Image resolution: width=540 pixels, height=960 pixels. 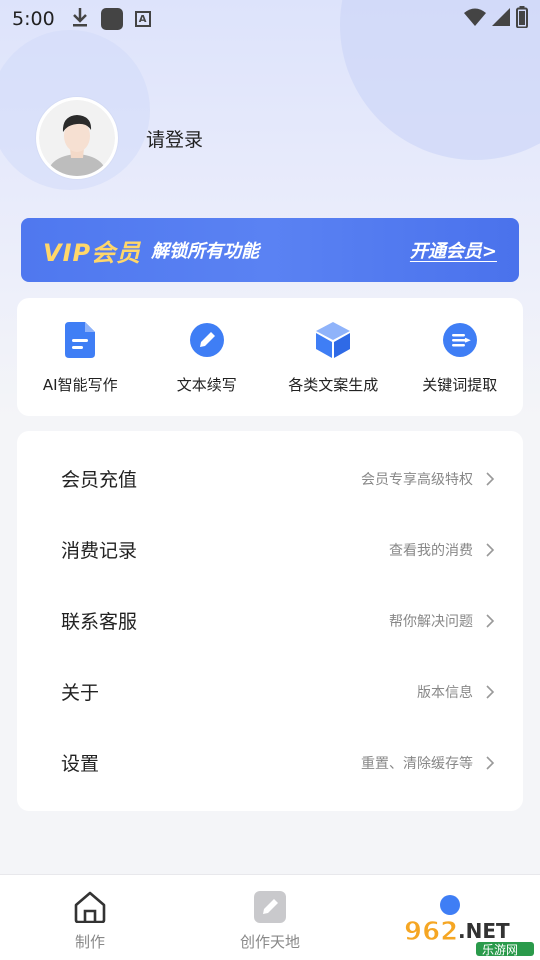 I want to click on menu-label: 消费记录, so click(x=99, y=551).